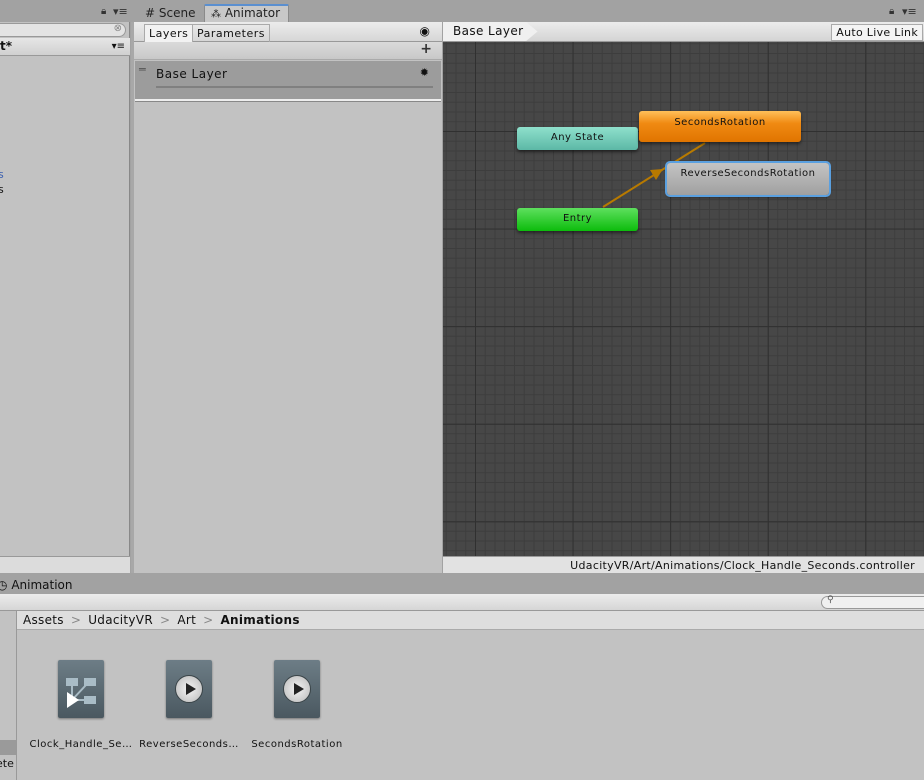 Image resolution: width=924 pixels, height=780 pixels. I want to click on asset-reverse-seconds-rotation, so click(189, 689).